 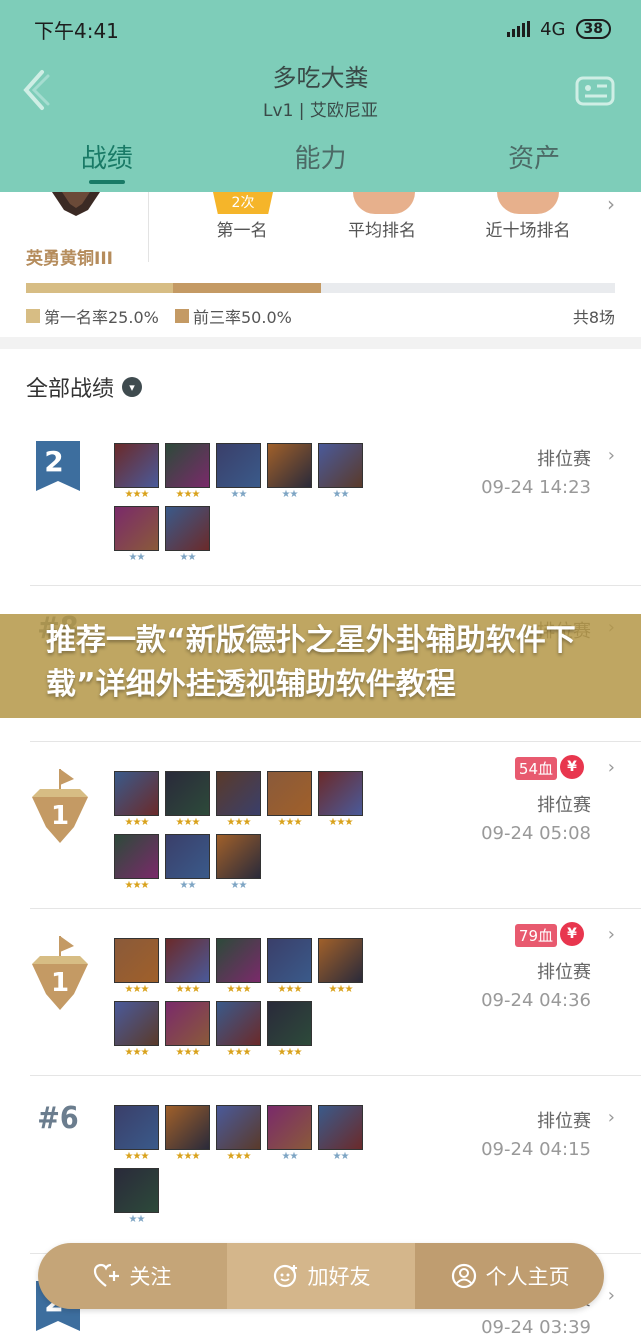 I want to click on stat-first: 第一名, so click(x=242, y=231).